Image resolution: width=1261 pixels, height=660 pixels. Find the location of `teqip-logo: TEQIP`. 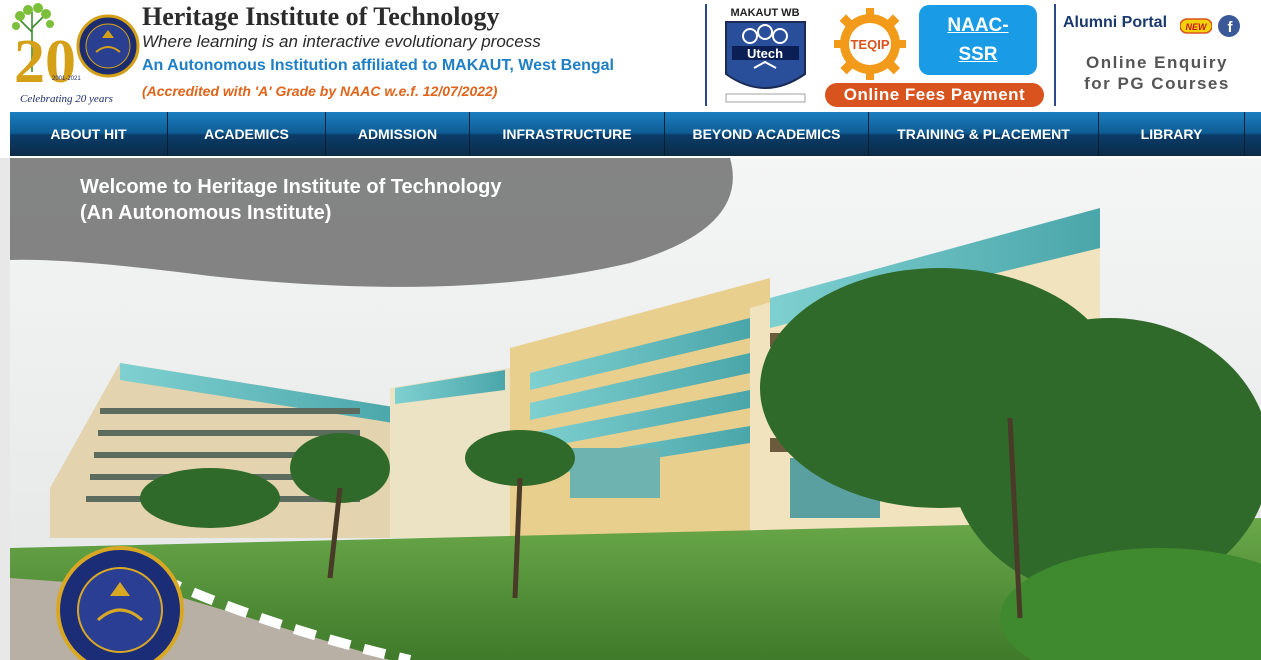

teqip-logo: TEQIP is located at coordinates (870, 44).